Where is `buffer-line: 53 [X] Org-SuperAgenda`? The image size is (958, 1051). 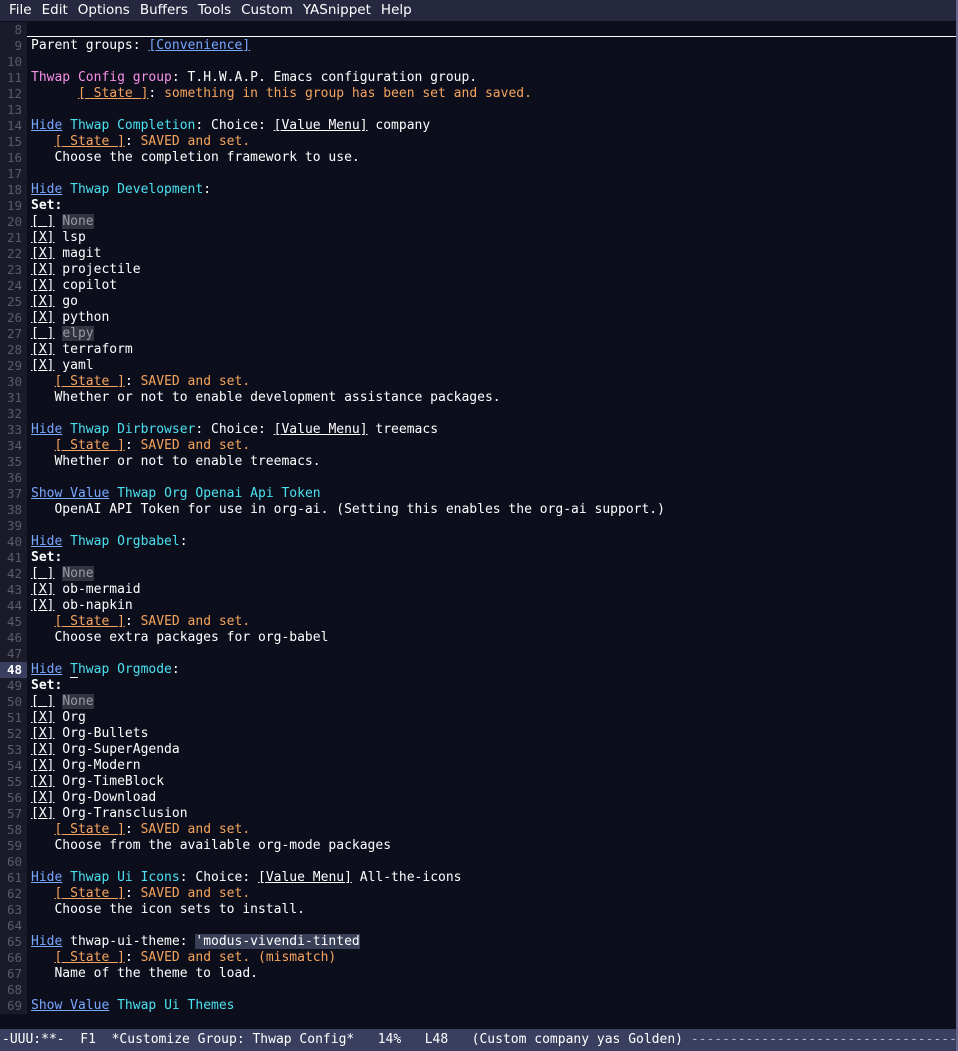
buffer-line: 53 [X] Org-SuperAgenda is located at coordinates (478, 750).